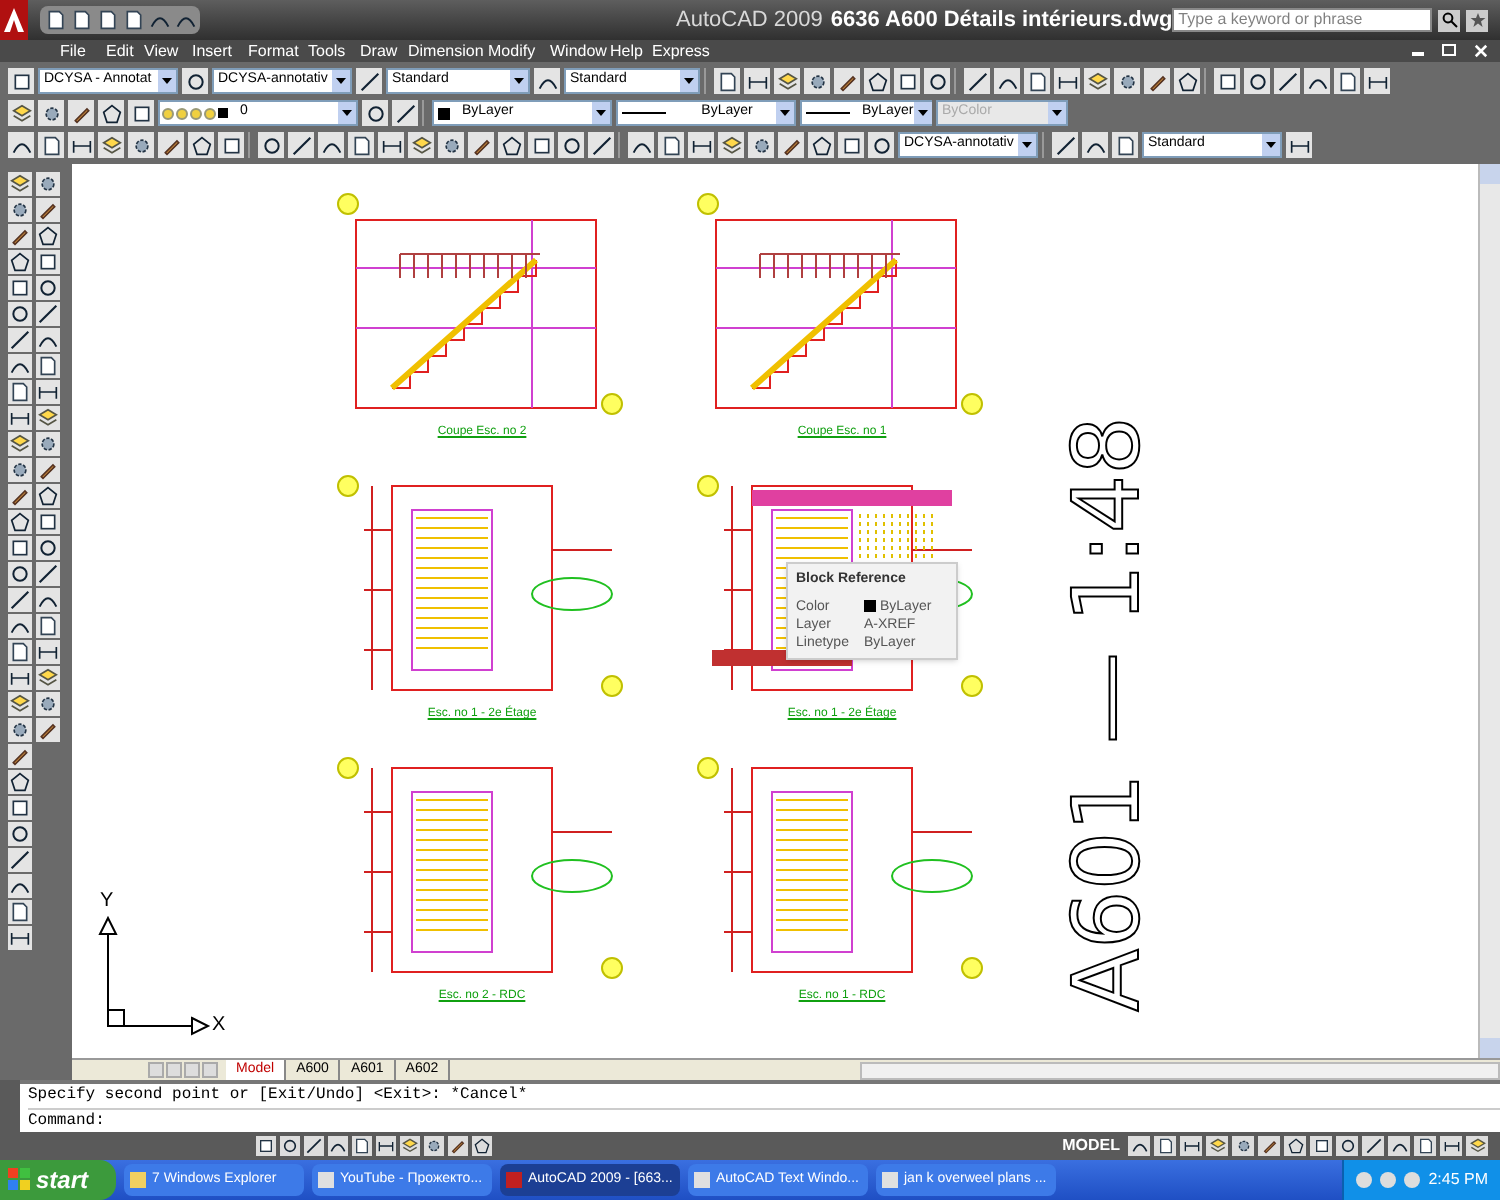 This screenshot has width=1500, height=1200. Describe the element at coordinates (682, 51) in the screenshot. I see `menu-item: Express` at that location.